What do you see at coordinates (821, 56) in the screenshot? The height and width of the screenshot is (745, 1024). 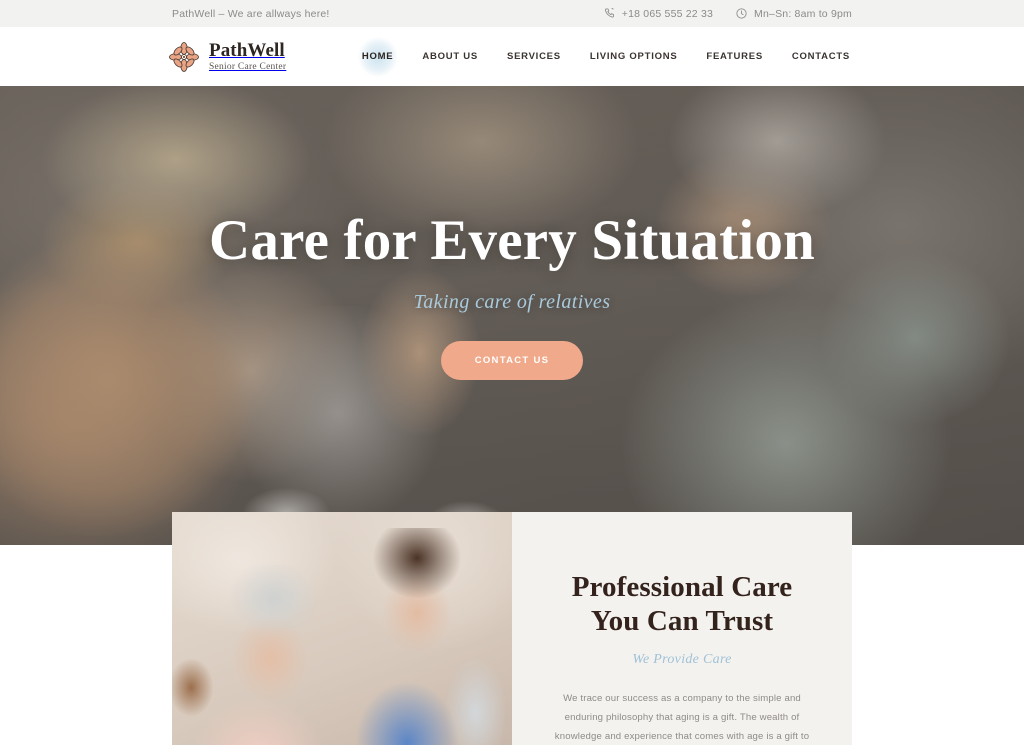 I see `nav-item-contacts: CONTACTS` at bounding box center [821, 56].